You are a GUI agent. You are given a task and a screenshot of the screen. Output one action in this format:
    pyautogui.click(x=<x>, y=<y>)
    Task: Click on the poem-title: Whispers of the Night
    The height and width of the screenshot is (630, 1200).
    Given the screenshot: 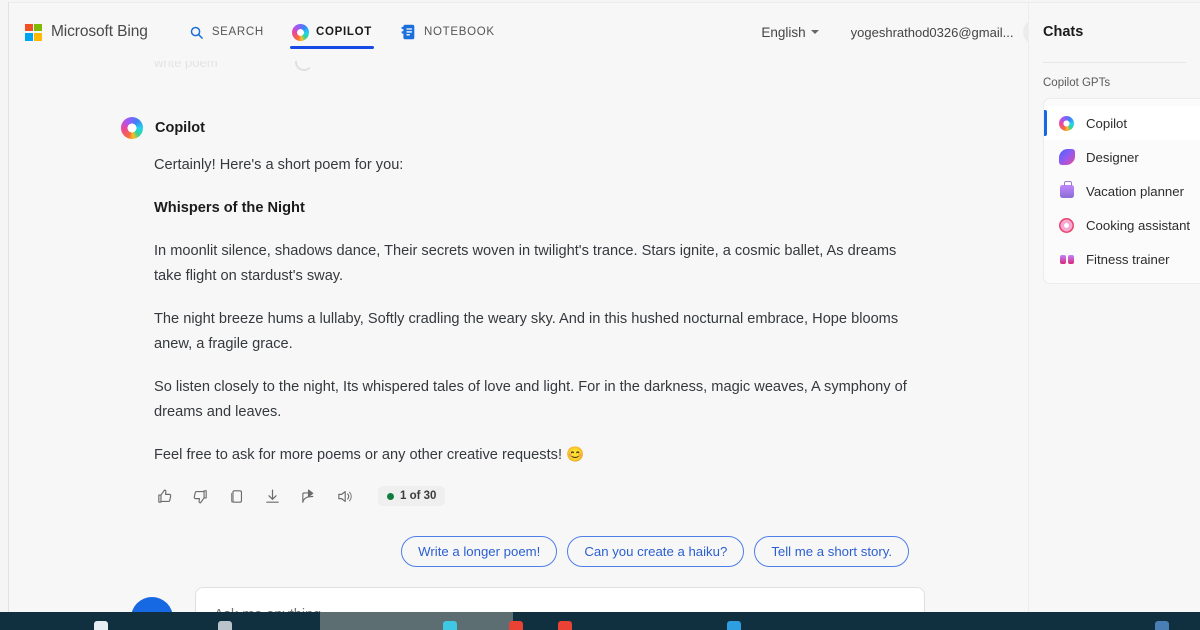 What is the action you would take?
    pyautogui.click(x=229, y=208)
    